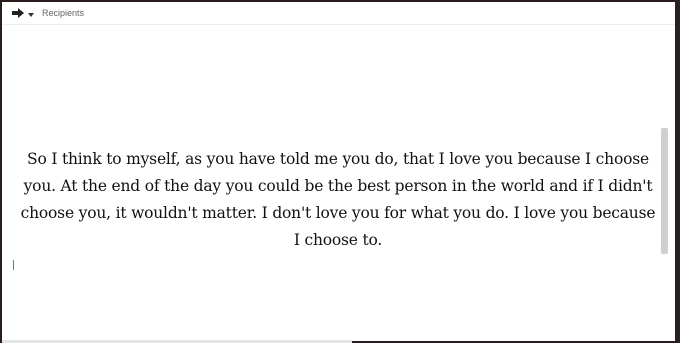  I want to click on caret-down-icon, so click(31, 13).